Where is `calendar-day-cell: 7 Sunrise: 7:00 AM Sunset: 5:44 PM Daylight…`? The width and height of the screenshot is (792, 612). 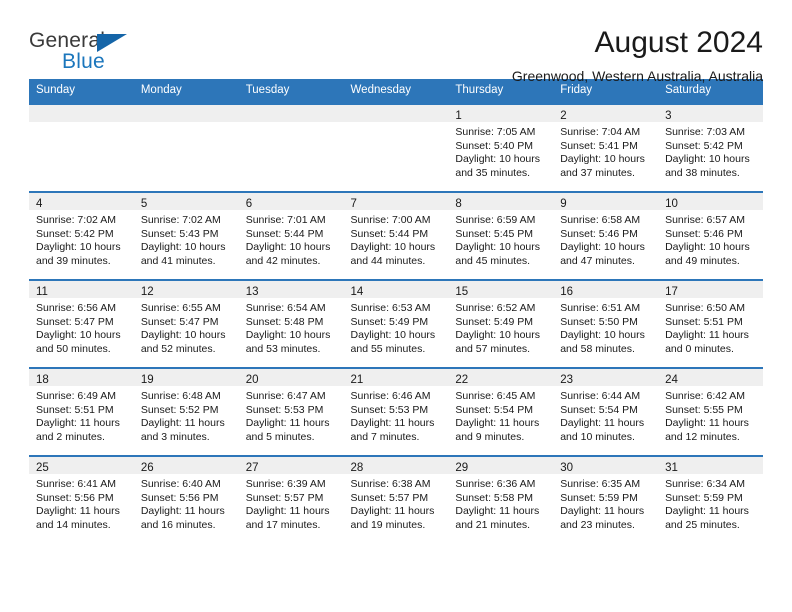 calendar-day-cell: 7 Sunrise: 7:00 AM Sunset: 5:44 PM Daylight… is located at coordinates (396, 235).